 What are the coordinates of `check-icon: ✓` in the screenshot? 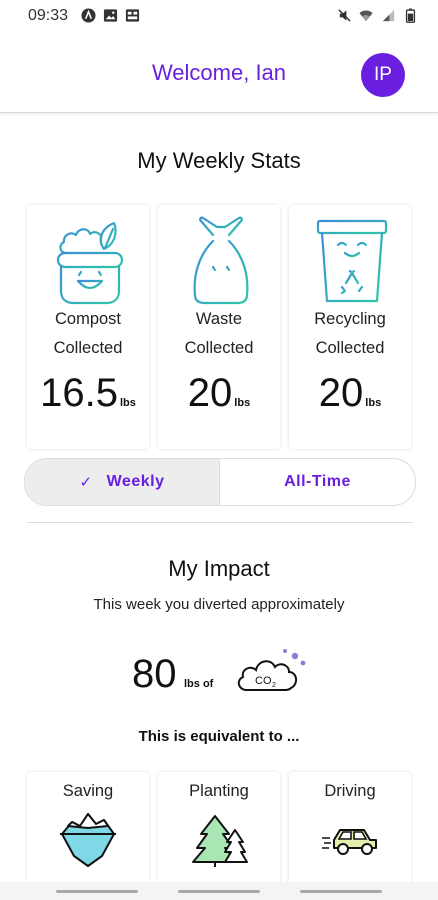 It's located at (86, 482).